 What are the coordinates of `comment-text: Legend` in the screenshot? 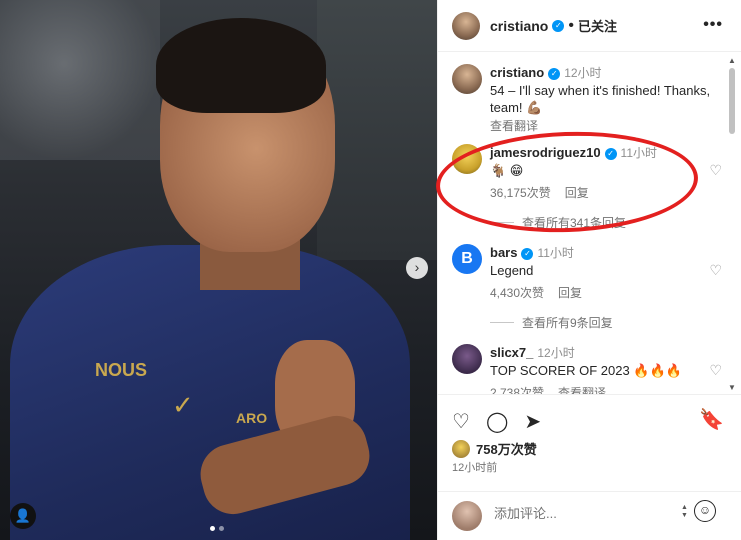 It's located at (512, 270).